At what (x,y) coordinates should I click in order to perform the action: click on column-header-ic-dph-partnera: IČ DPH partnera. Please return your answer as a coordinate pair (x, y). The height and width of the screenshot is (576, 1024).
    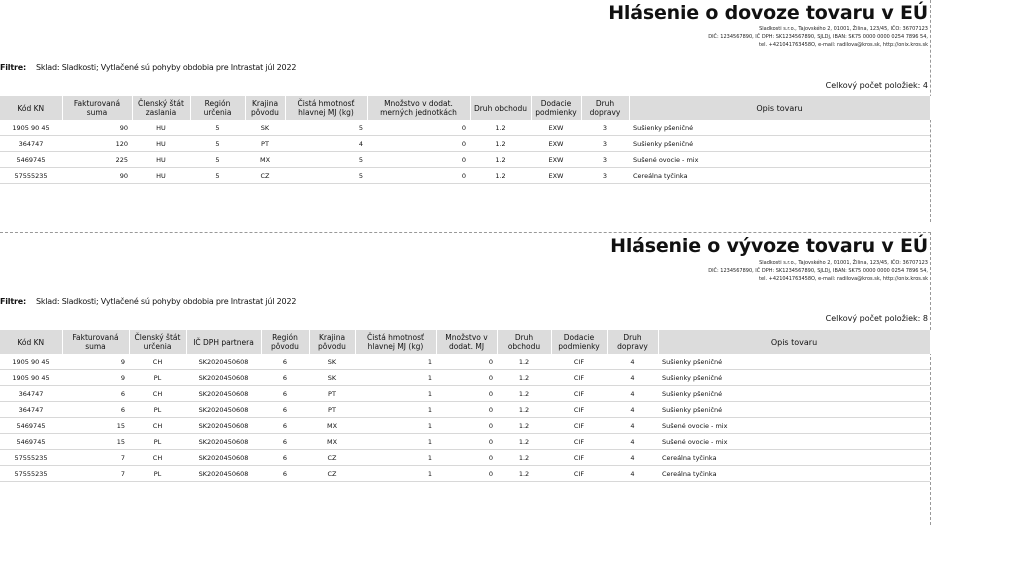
    Looking at the image, I should click on (224, 342).